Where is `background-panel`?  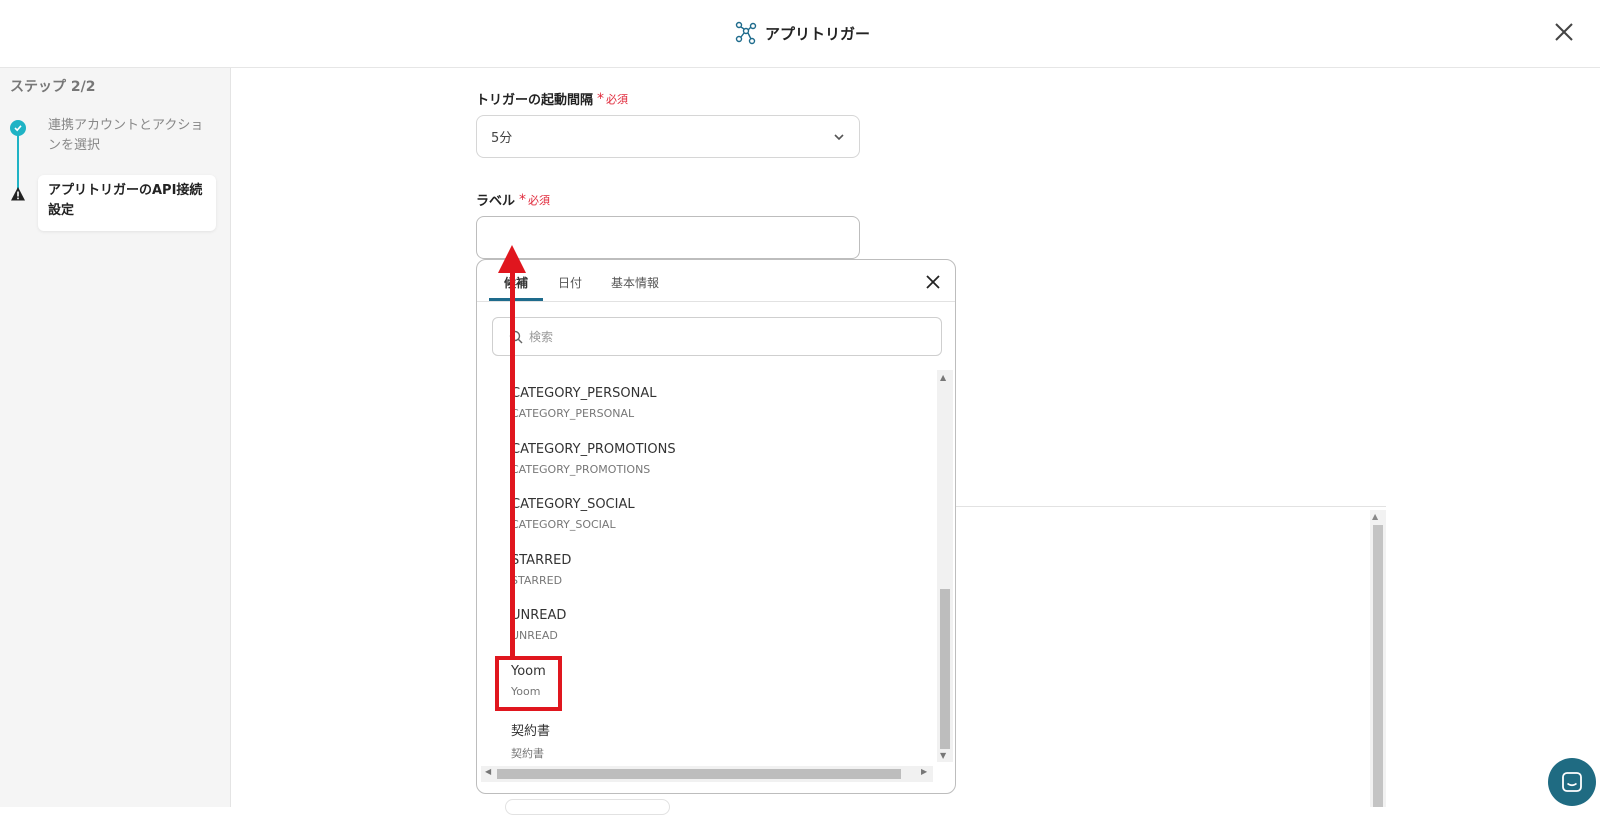
background-panel is located at coordinates (1163, 656).